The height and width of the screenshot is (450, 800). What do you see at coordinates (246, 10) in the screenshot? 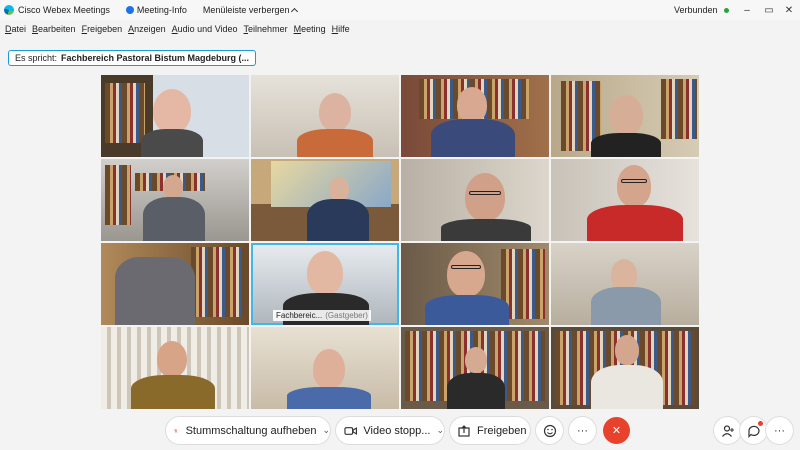
I see `hide-menu-label: Menüleiste verbergen` at bounding box center [246, 10].